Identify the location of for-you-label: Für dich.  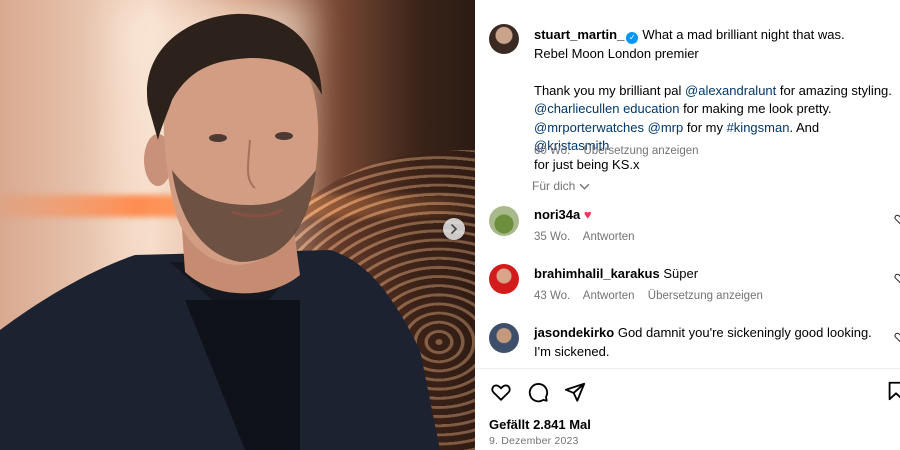
(554, 186).